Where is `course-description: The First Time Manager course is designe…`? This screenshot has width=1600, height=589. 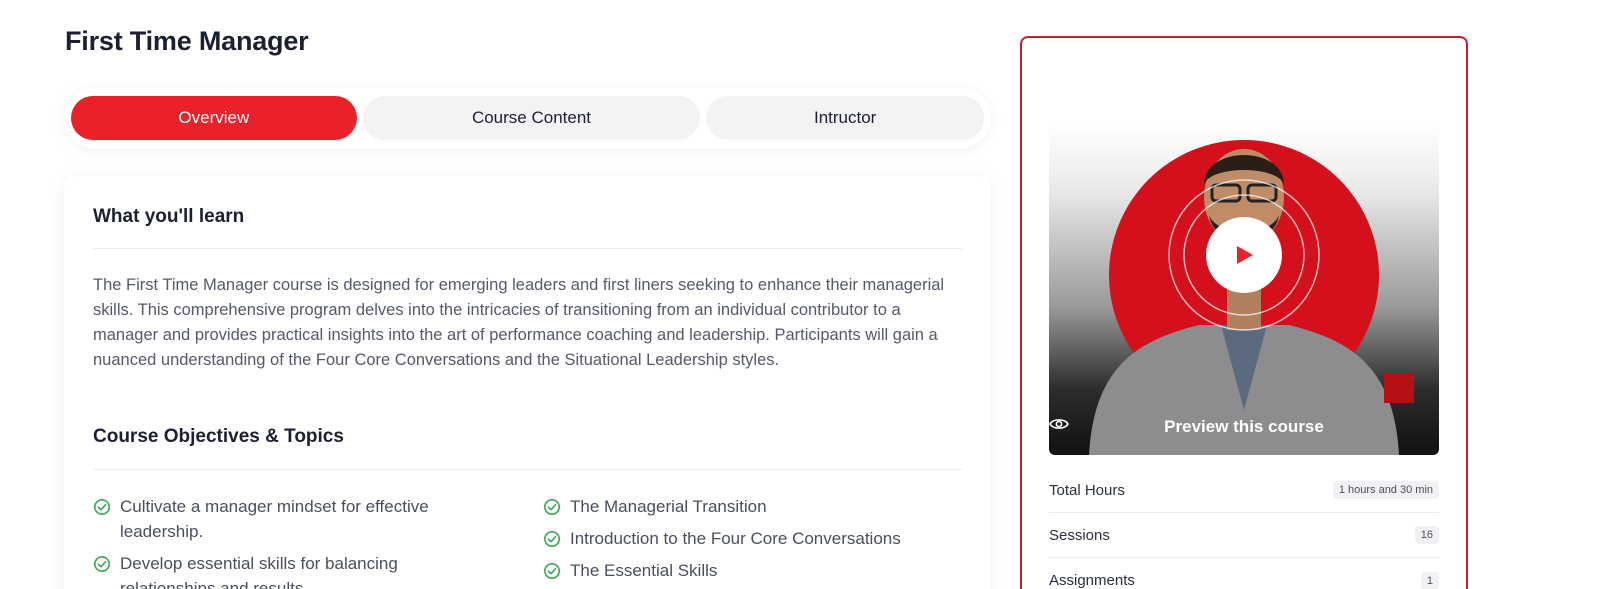 course-description: The First Time Manager course is designe… is located at coordinates (519, 322).